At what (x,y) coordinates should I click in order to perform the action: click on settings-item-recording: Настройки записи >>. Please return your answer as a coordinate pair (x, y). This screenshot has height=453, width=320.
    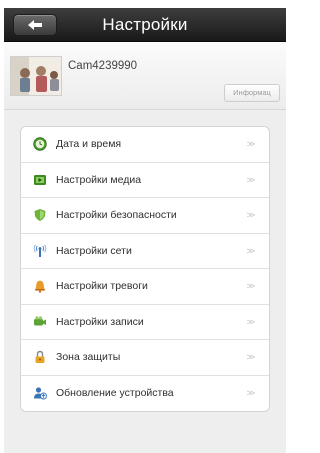
    Looking at the image, I should click on (145, 322).